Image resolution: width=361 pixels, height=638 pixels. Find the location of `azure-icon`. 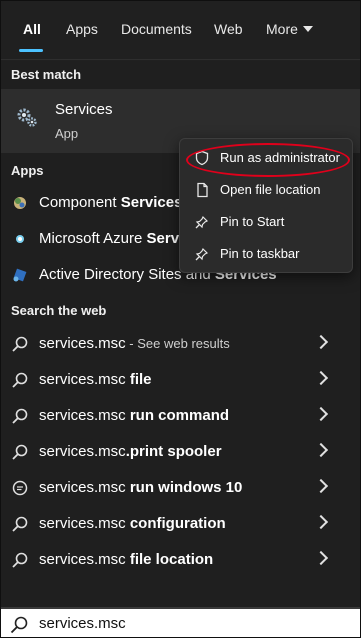

azure-icon is located at coordinates (20, 239).